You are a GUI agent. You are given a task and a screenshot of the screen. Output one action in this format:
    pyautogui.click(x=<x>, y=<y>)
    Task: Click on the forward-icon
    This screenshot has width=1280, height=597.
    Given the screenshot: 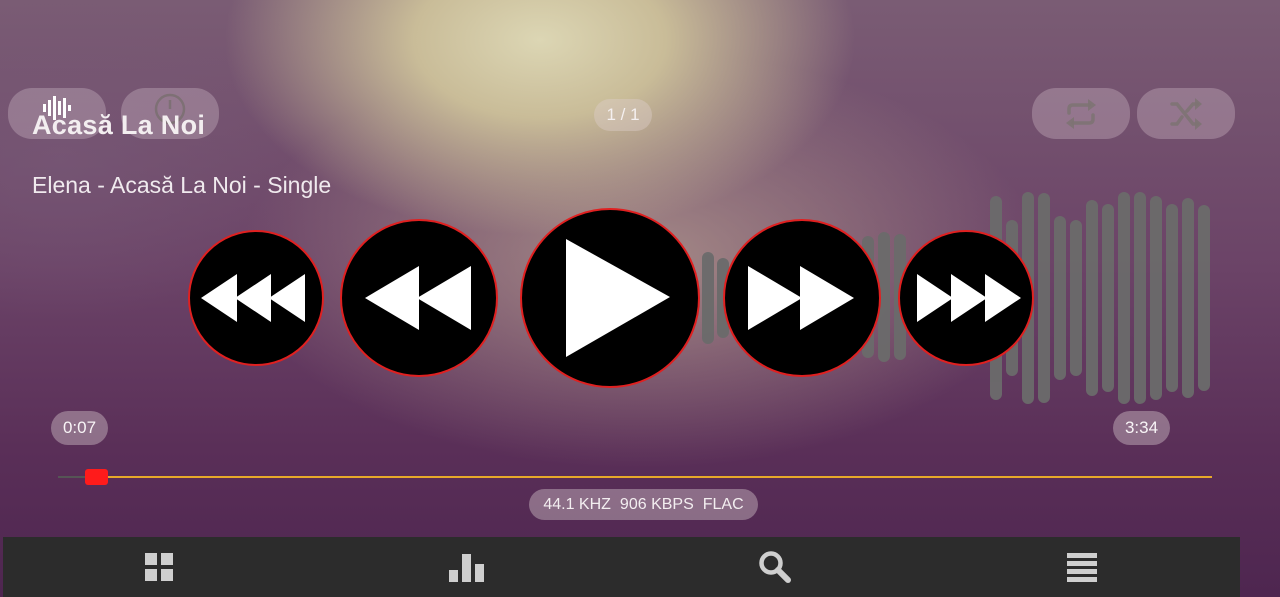 What is the action you would take?
    pyautogui.click(x=801, y=298)
    